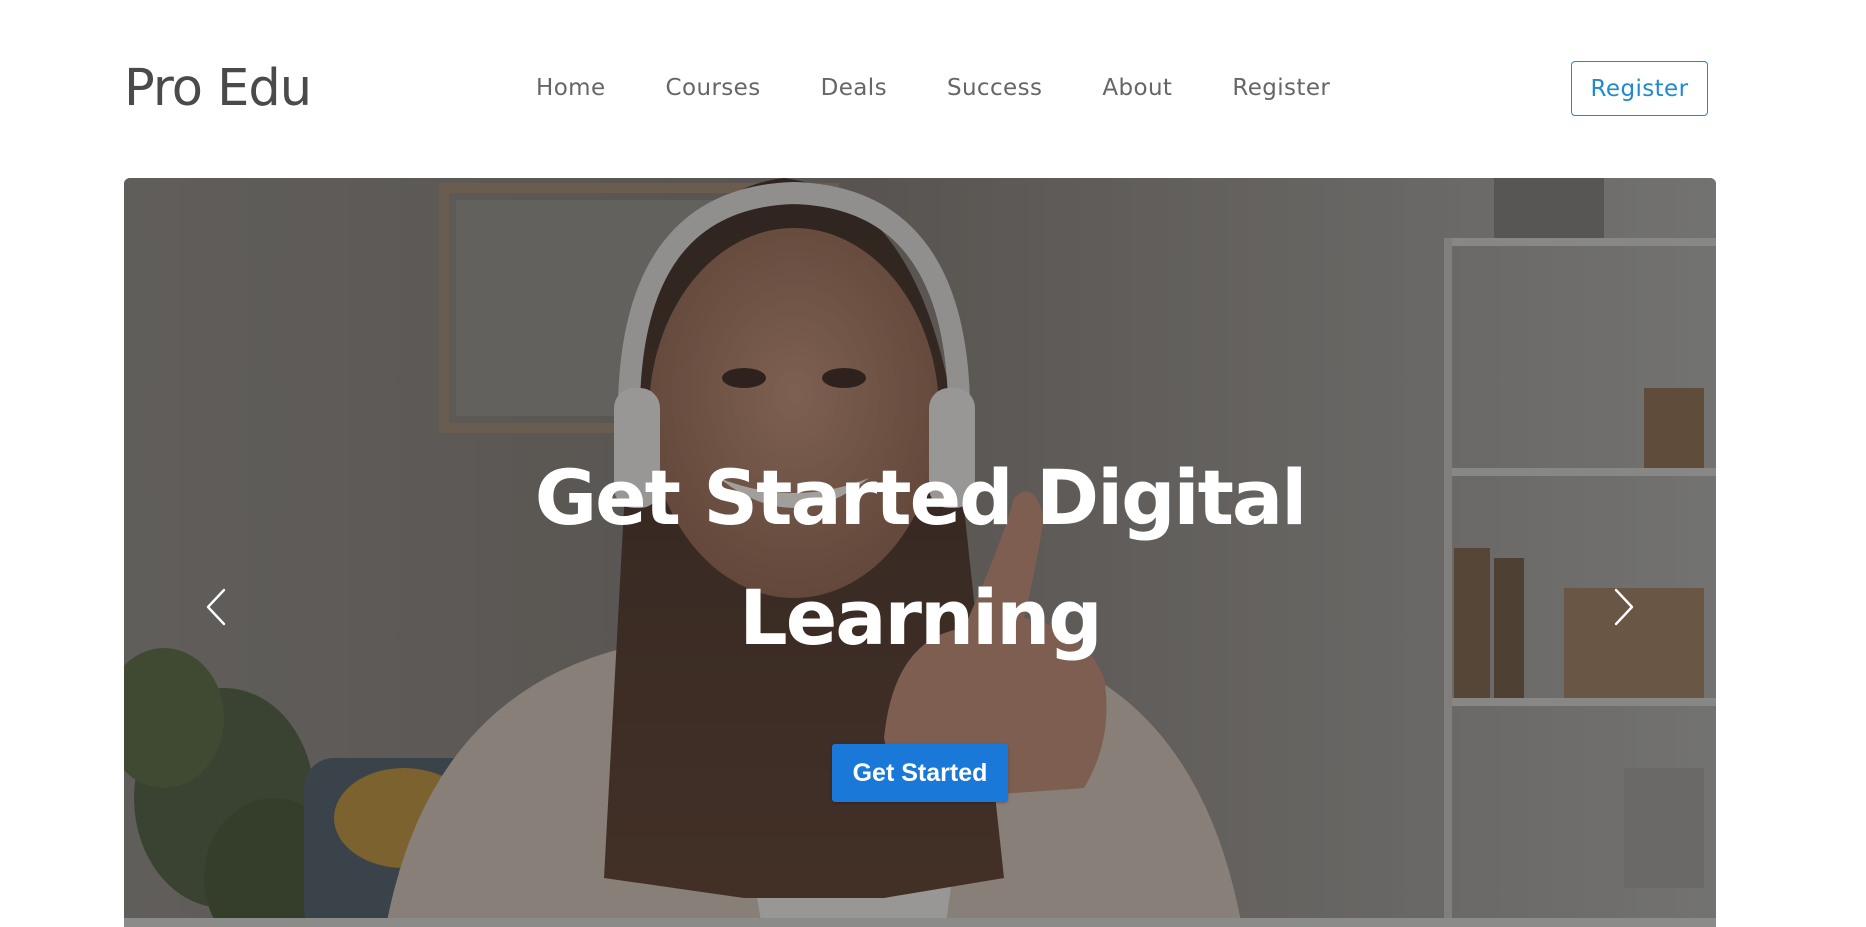  I want to click on carousel-prev-button, so click(216, 607).